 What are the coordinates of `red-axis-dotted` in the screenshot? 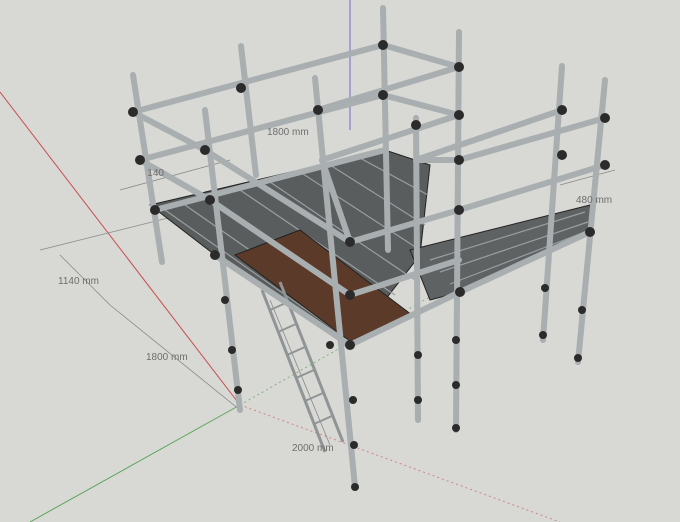 It's located at (400, 463).